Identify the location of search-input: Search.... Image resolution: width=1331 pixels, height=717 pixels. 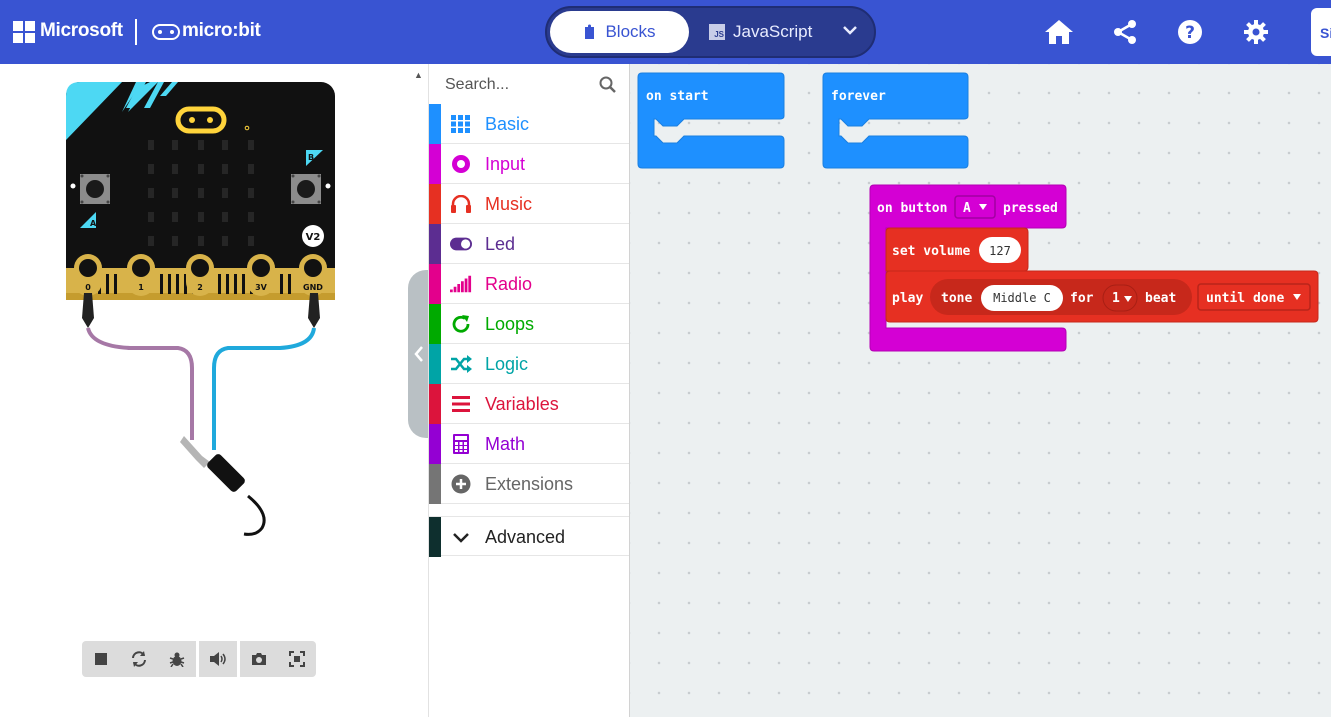
(477, 85).